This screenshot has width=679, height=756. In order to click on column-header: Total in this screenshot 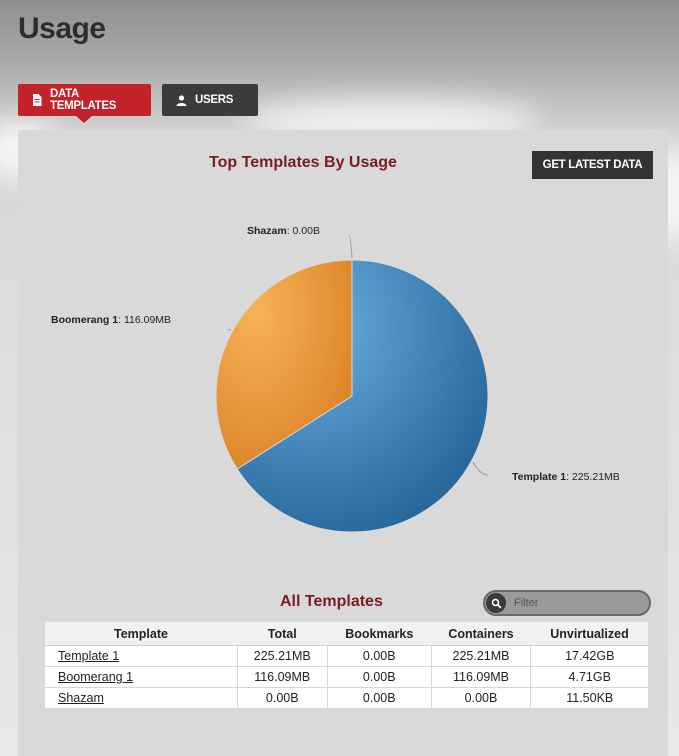, I will do `click(282, 634)`.